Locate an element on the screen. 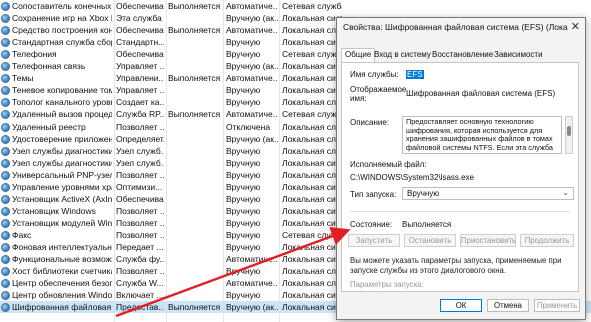 This screenshot has width=591, height=322. pause-button: Приостановить is located at coordinates (488, 240).